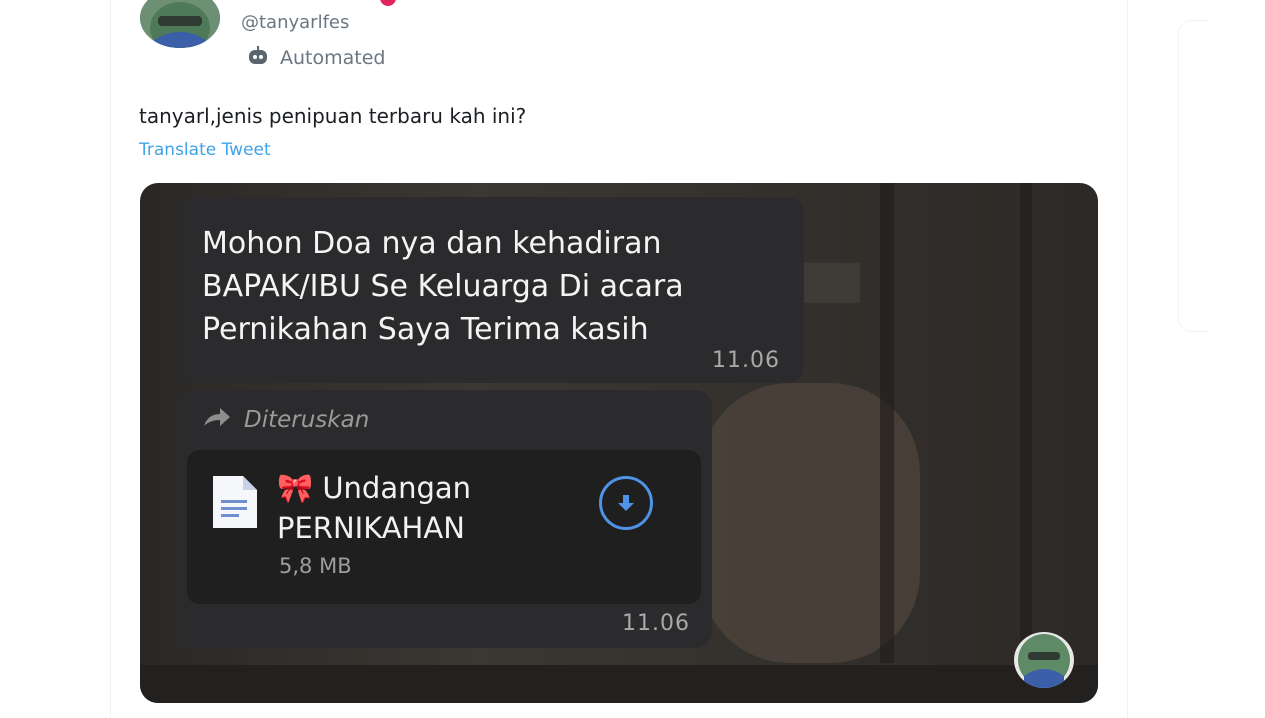 This screenshot has height=718, width=1265. Describe the element at coordinates (626, 503) in the screenshot. I see `download-icon` at that location.